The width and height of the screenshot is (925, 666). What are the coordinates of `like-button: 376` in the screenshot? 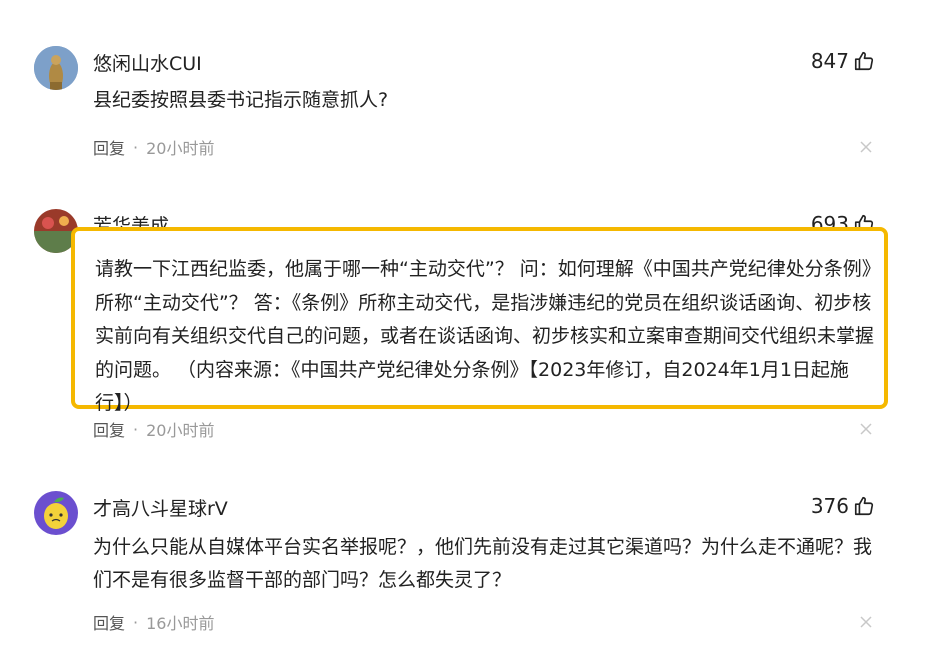 It's located at (843, 506).